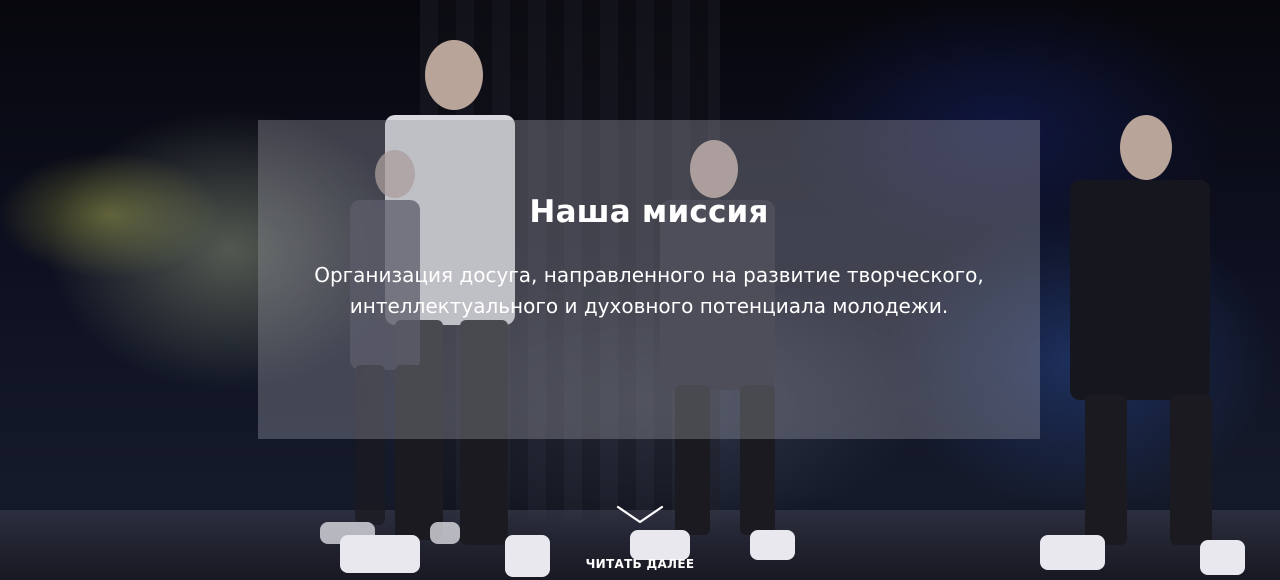 The height and width of the screenshot is (580, 1280). I want to click on mission-title: Наша миссия, so click(649, 212).